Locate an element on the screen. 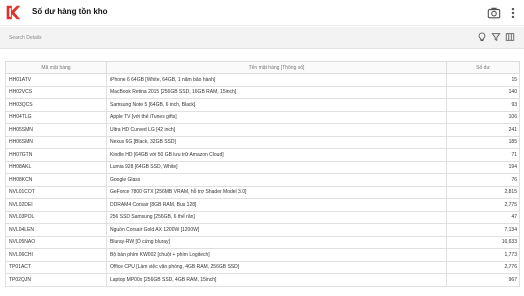 This screenshot has width=524, height=296. item-code-cell: HH08KCN is located at coordinates (56, 180).